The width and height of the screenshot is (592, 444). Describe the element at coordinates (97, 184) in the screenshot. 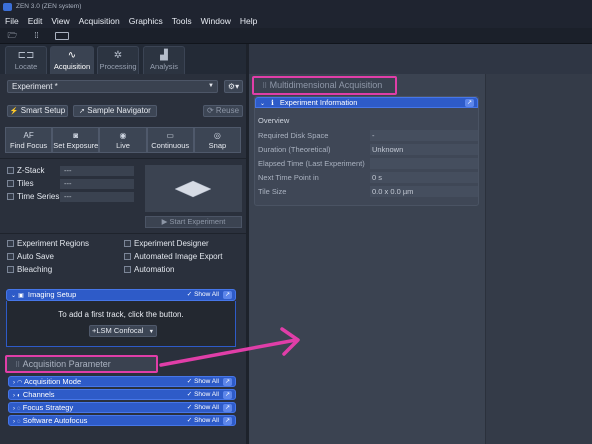

I see `tiles-value: ---` at that location.